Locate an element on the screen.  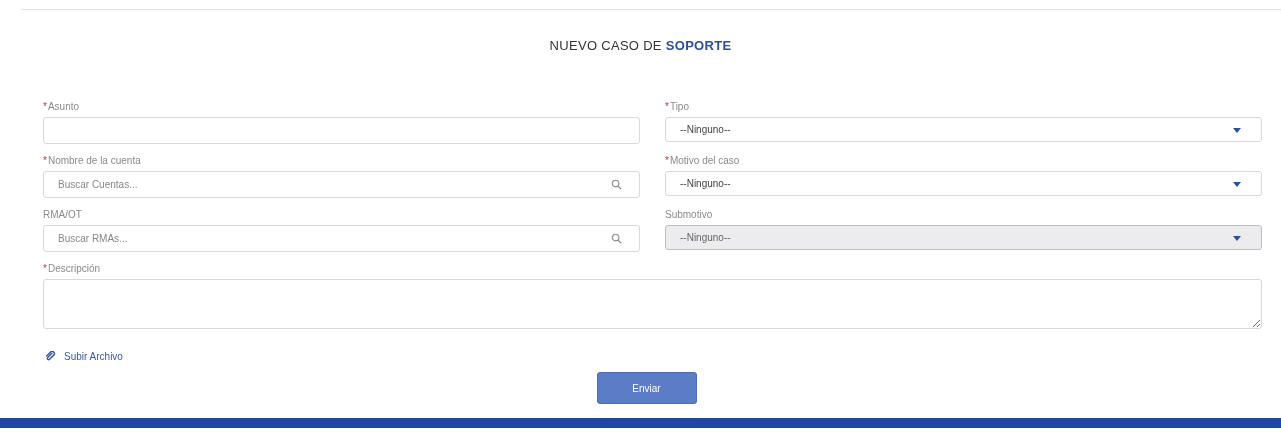
field-label: Submotivo is located at coordinates (689, 214).